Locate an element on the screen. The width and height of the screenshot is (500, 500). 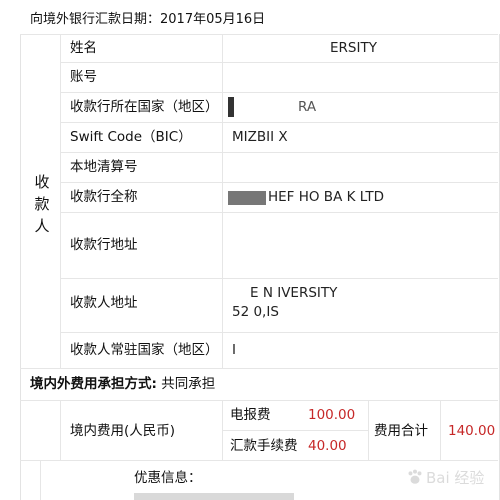
field-label-account: 账号 is located at coordinates (83, 77).